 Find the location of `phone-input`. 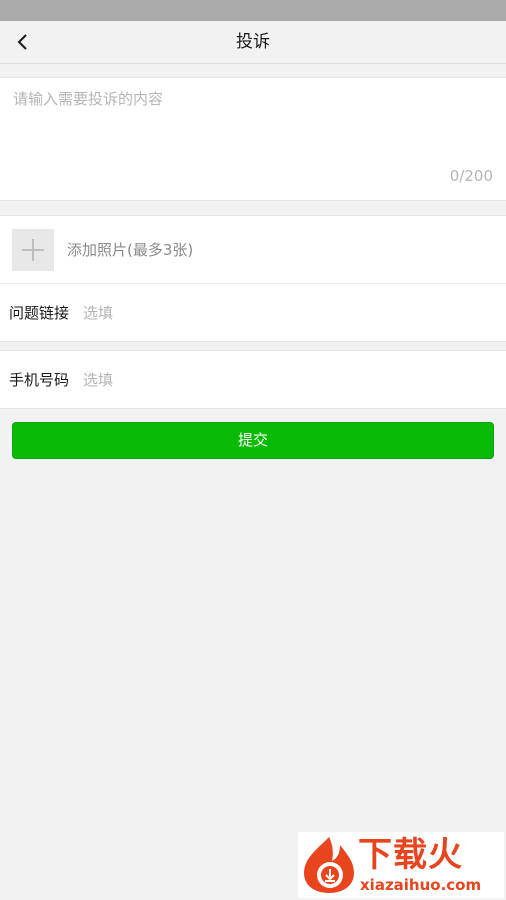

phone-input is located at coordinates (283, 380).